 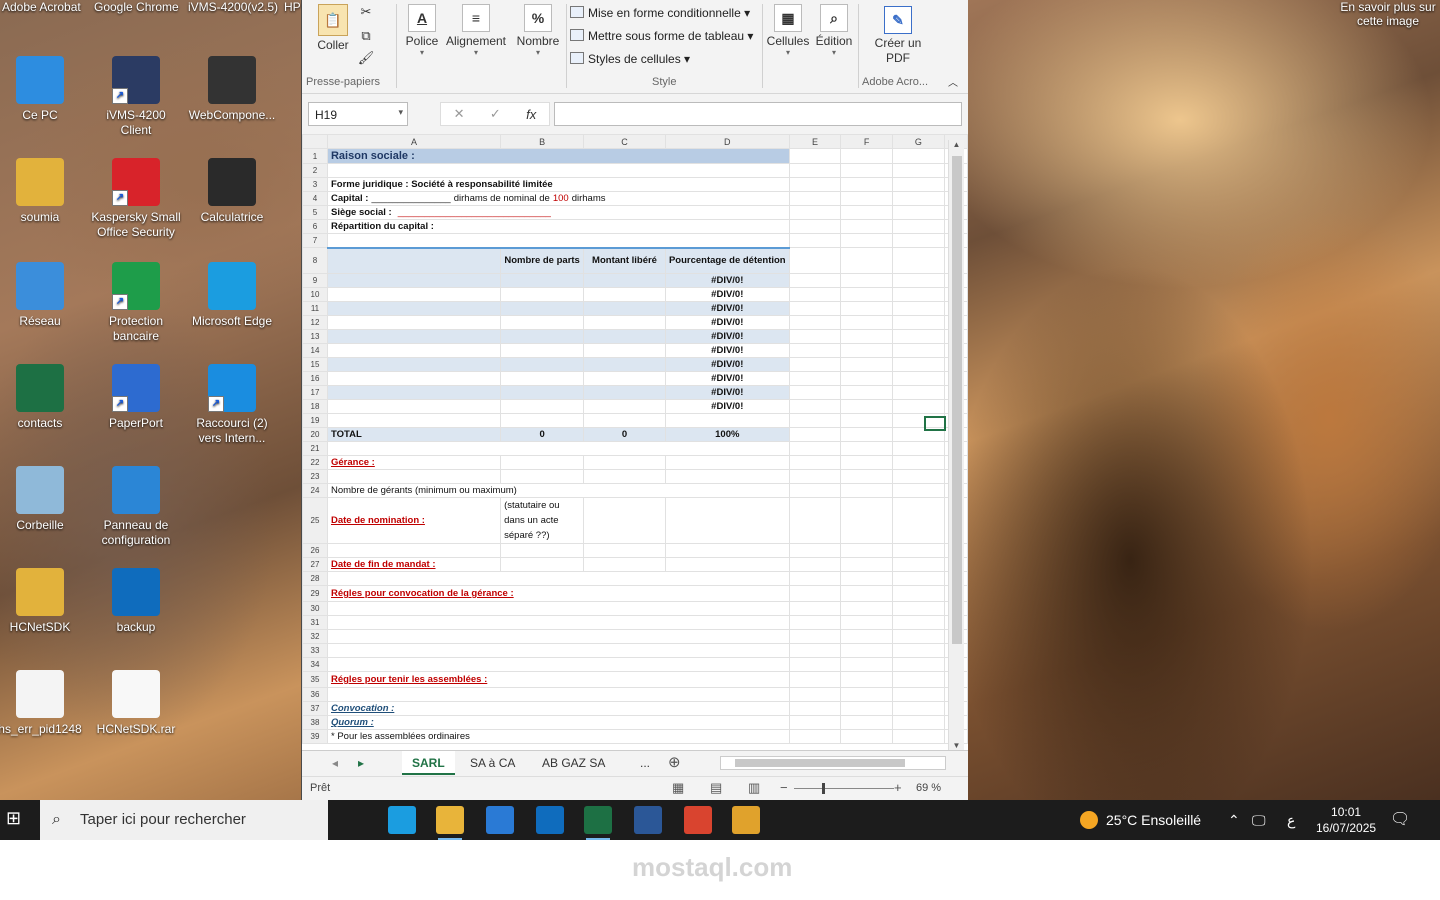 What do you see at coordinates (674, 763) in the screenshot?
I see `add-sheet-icon: ⊕` at bounding box center [674, 763].